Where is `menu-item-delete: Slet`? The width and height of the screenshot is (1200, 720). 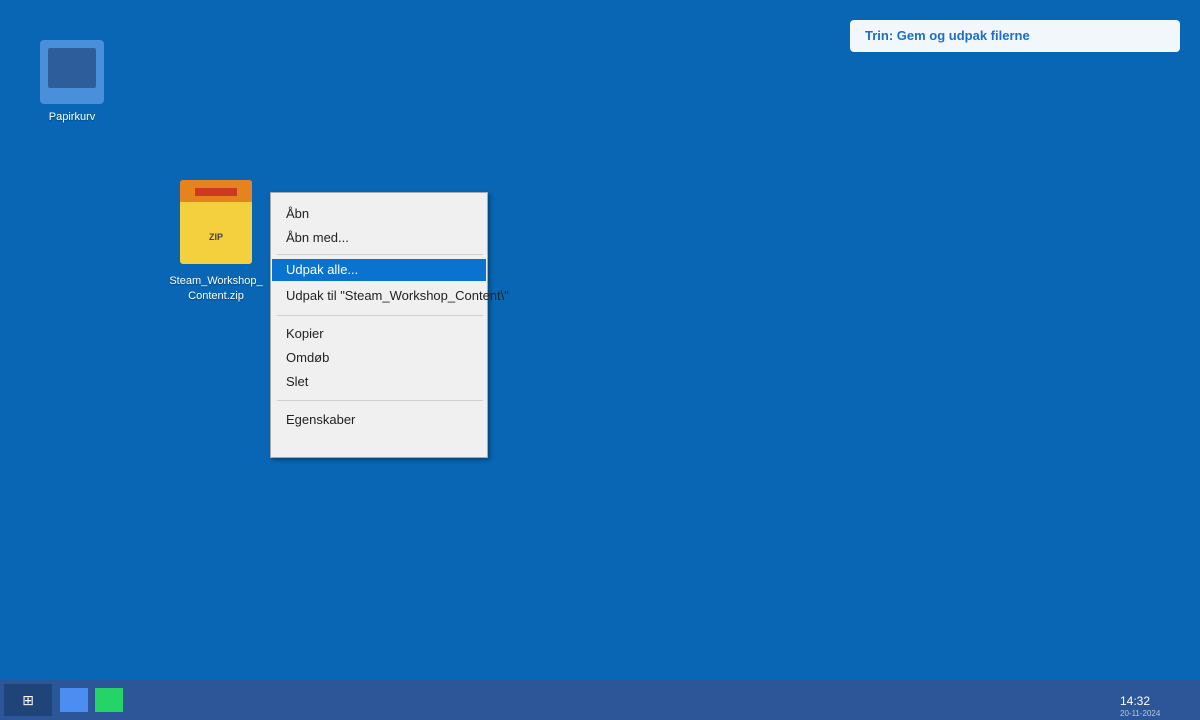
menu-item-delete: Slet is located at coordinates (379, 382).